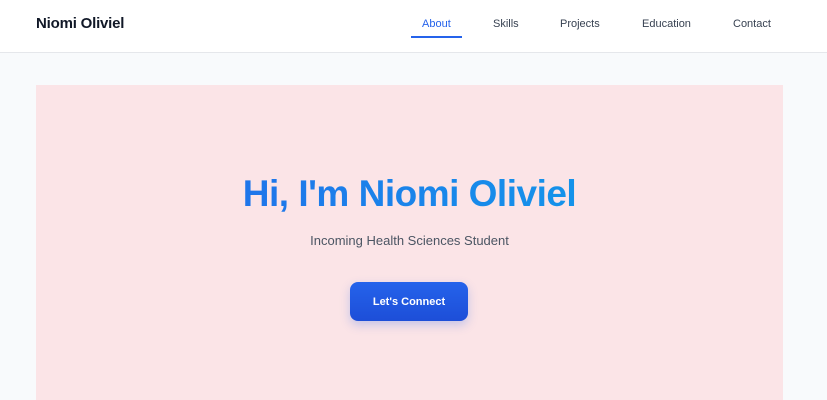 This screenshot has height=400, width=827. I want to click on hero-subtitle: Incoming Health Sciences Student, so click(409, 240).